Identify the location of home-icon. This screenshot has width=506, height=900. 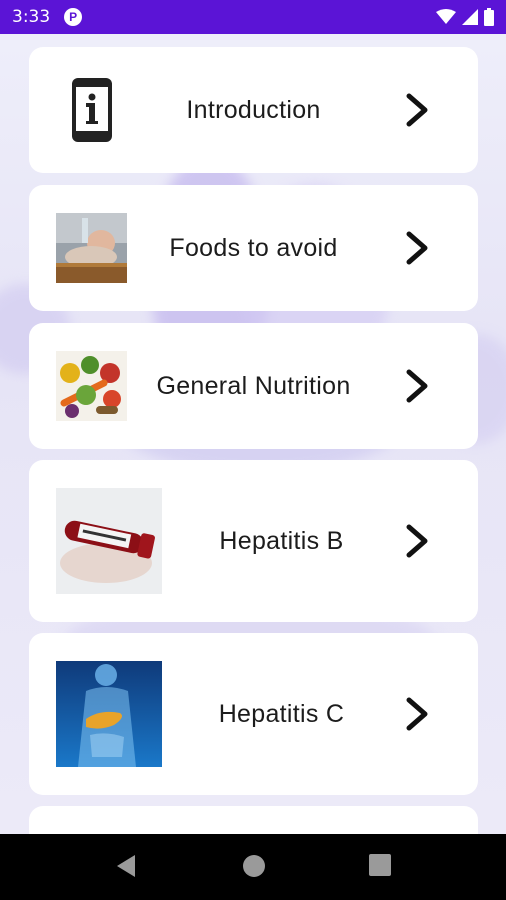
(254, 866).